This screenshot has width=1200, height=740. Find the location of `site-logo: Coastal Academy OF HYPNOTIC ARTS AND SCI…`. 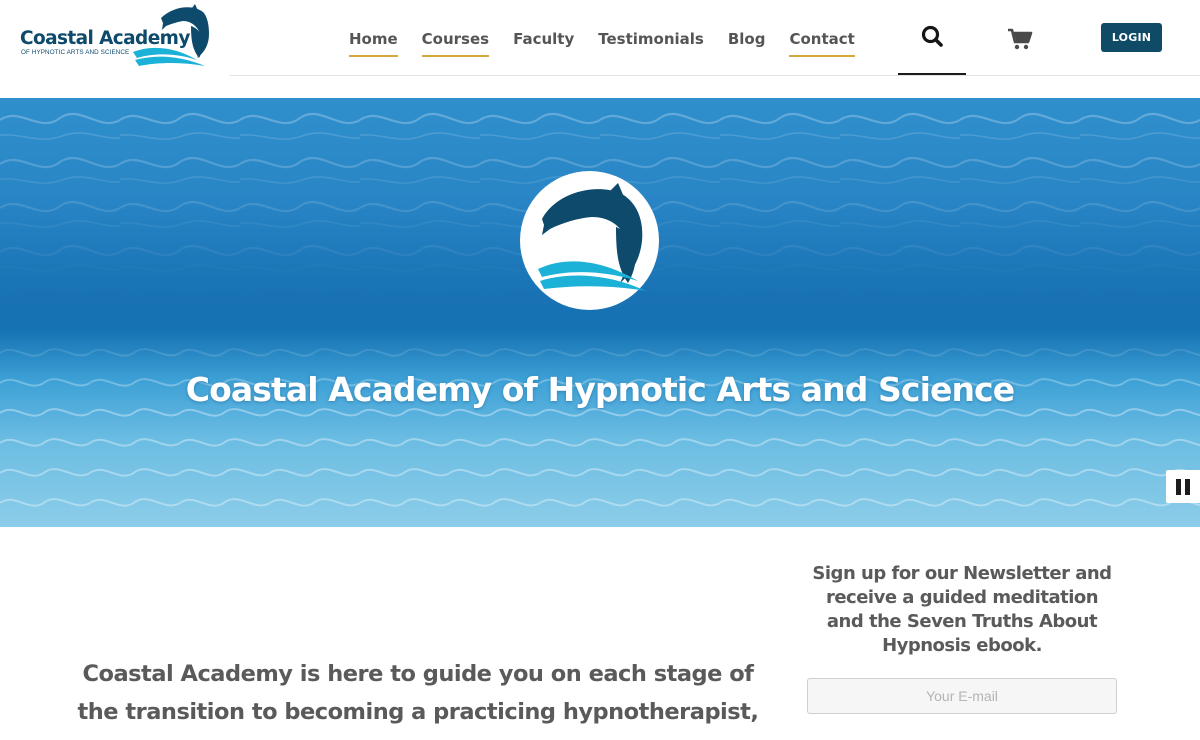

site-logo: Coastal Academy OF HYPNOTIC ARTS AND SCI… is located at coordinates (118, 36).